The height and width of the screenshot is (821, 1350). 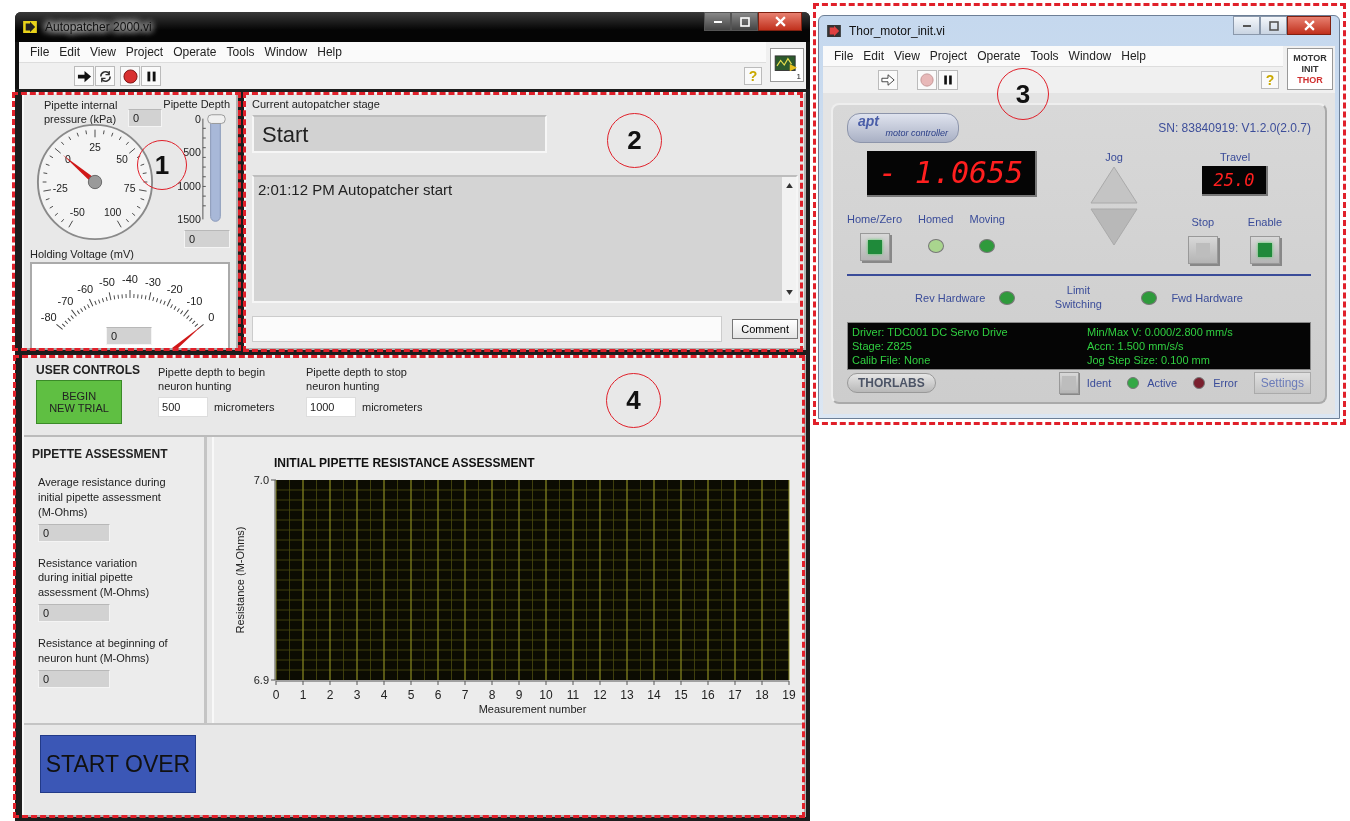 I want to click on meter-scale-label: 0, so click(x=211, y=316).